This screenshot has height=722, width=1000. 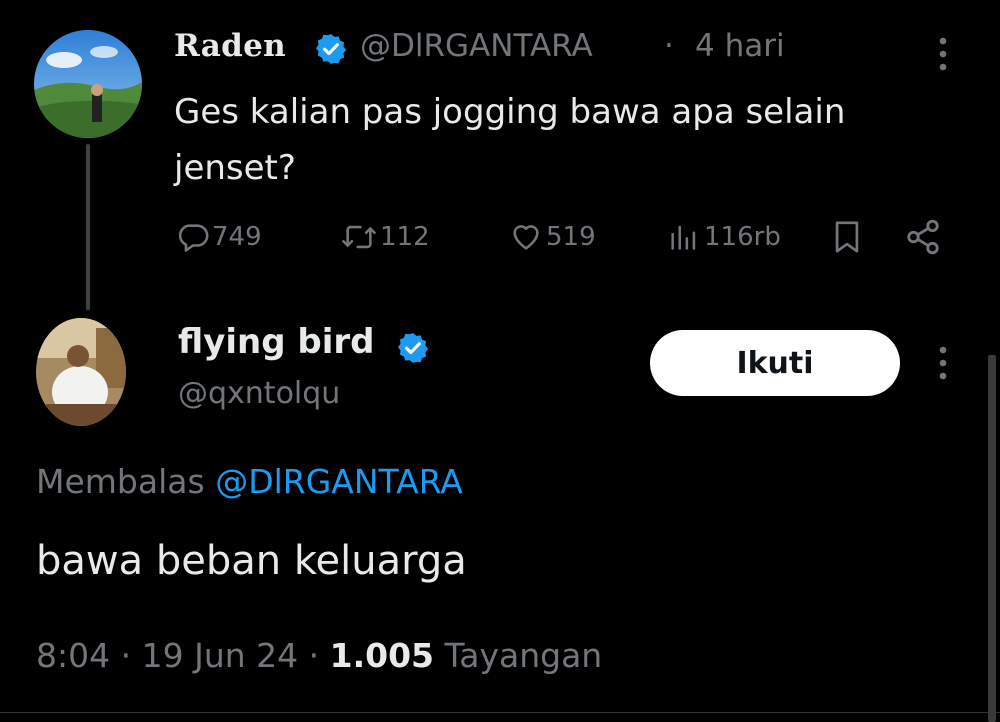 I want to click on parent-tweet-time: 4 hari, so click(x=740, y=46).